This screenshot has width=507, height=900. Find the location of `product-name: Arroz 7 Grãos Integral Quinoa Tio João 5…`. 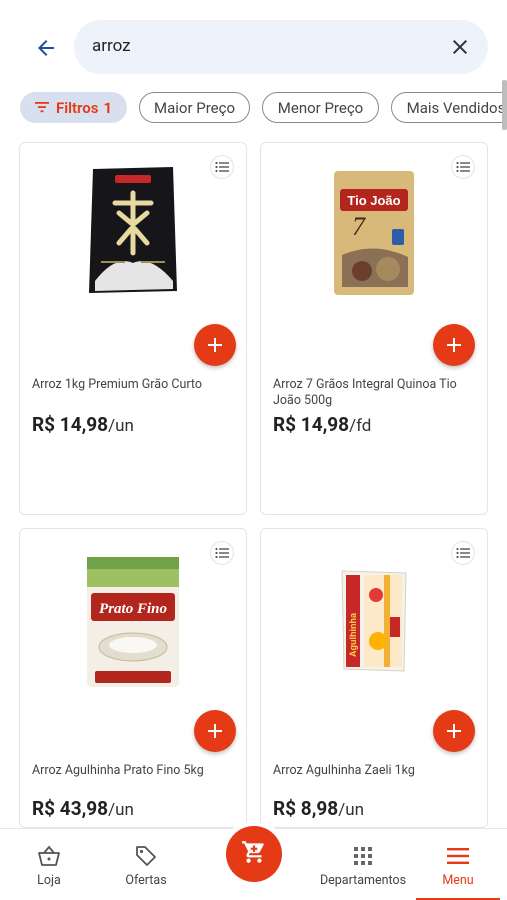

product-name: Arroz 7 Grãos Integral Quinoa Tio João 5… is located at coordinates (373, 393).